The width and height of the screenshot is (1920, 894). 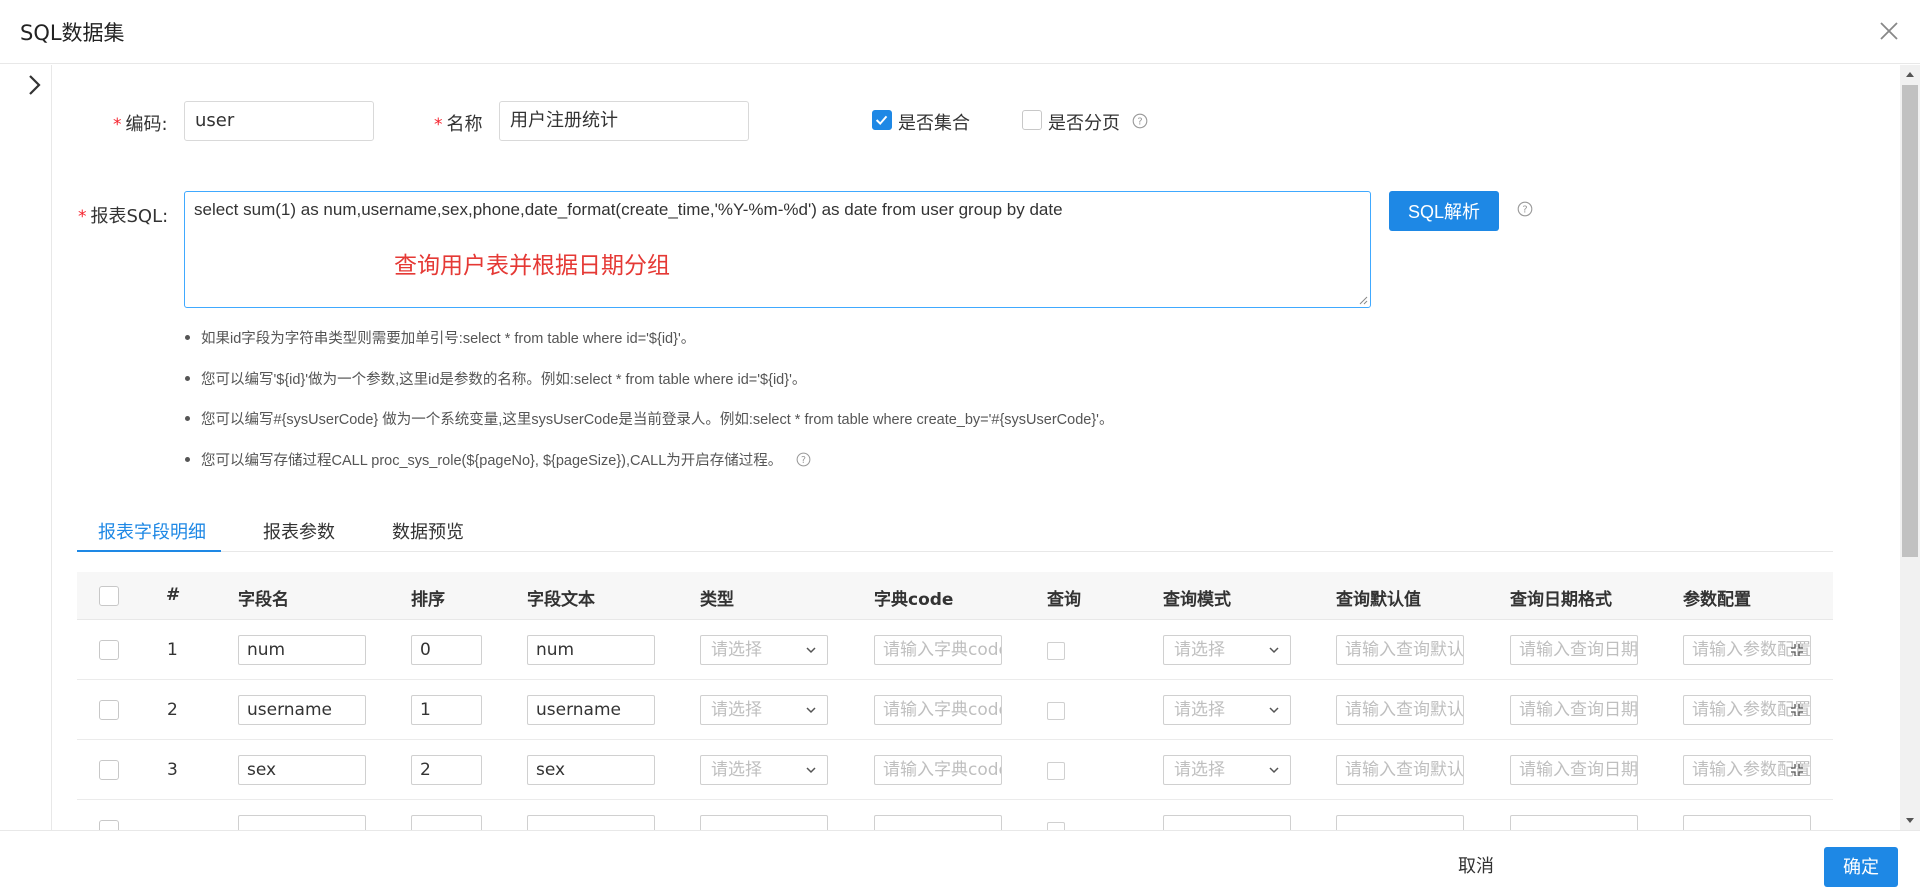 What do you see at coordinates (1444, 211) in the screenshot?
I see `sql-parse-button: SQL解析` at bounding box center [1444, 211].